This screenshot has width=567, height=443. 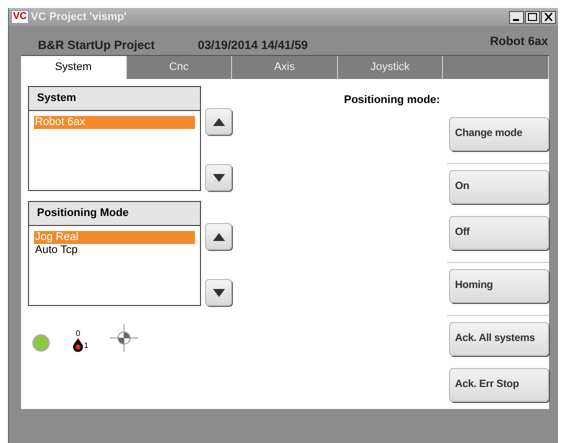 What do you see at coordinates (41, 343) in the screenshot?
I see `status-lamp-icon` at bounding box center [41, 343].